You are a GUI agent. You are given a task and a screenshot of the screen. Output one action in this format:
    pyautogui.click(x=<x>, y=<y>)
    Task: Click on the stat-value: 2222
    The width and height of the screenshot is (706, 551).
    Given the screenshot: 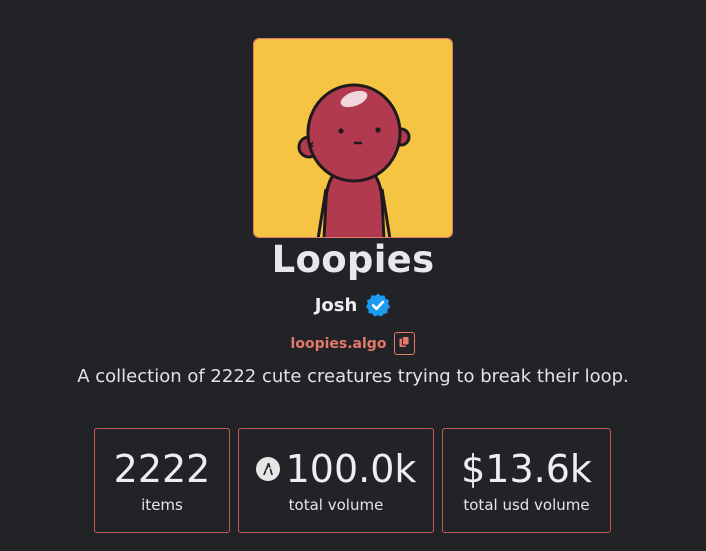 What is the action you would take?
    pyautogui.click(x=162, y=469)
    